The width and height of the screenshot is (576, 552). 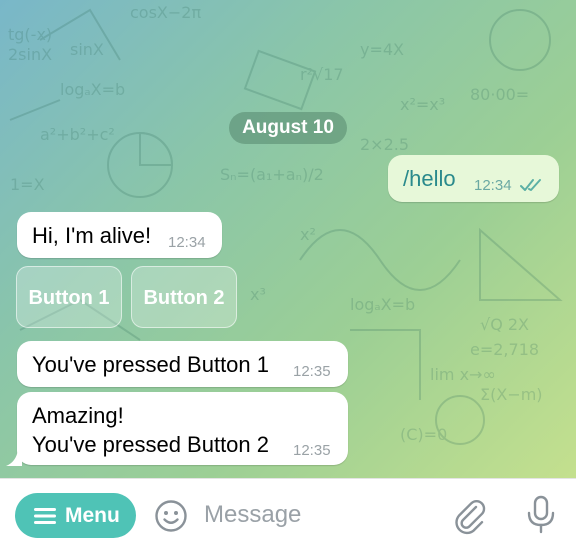 I want to click on svg-text: x³, so click(x=258, y=294).